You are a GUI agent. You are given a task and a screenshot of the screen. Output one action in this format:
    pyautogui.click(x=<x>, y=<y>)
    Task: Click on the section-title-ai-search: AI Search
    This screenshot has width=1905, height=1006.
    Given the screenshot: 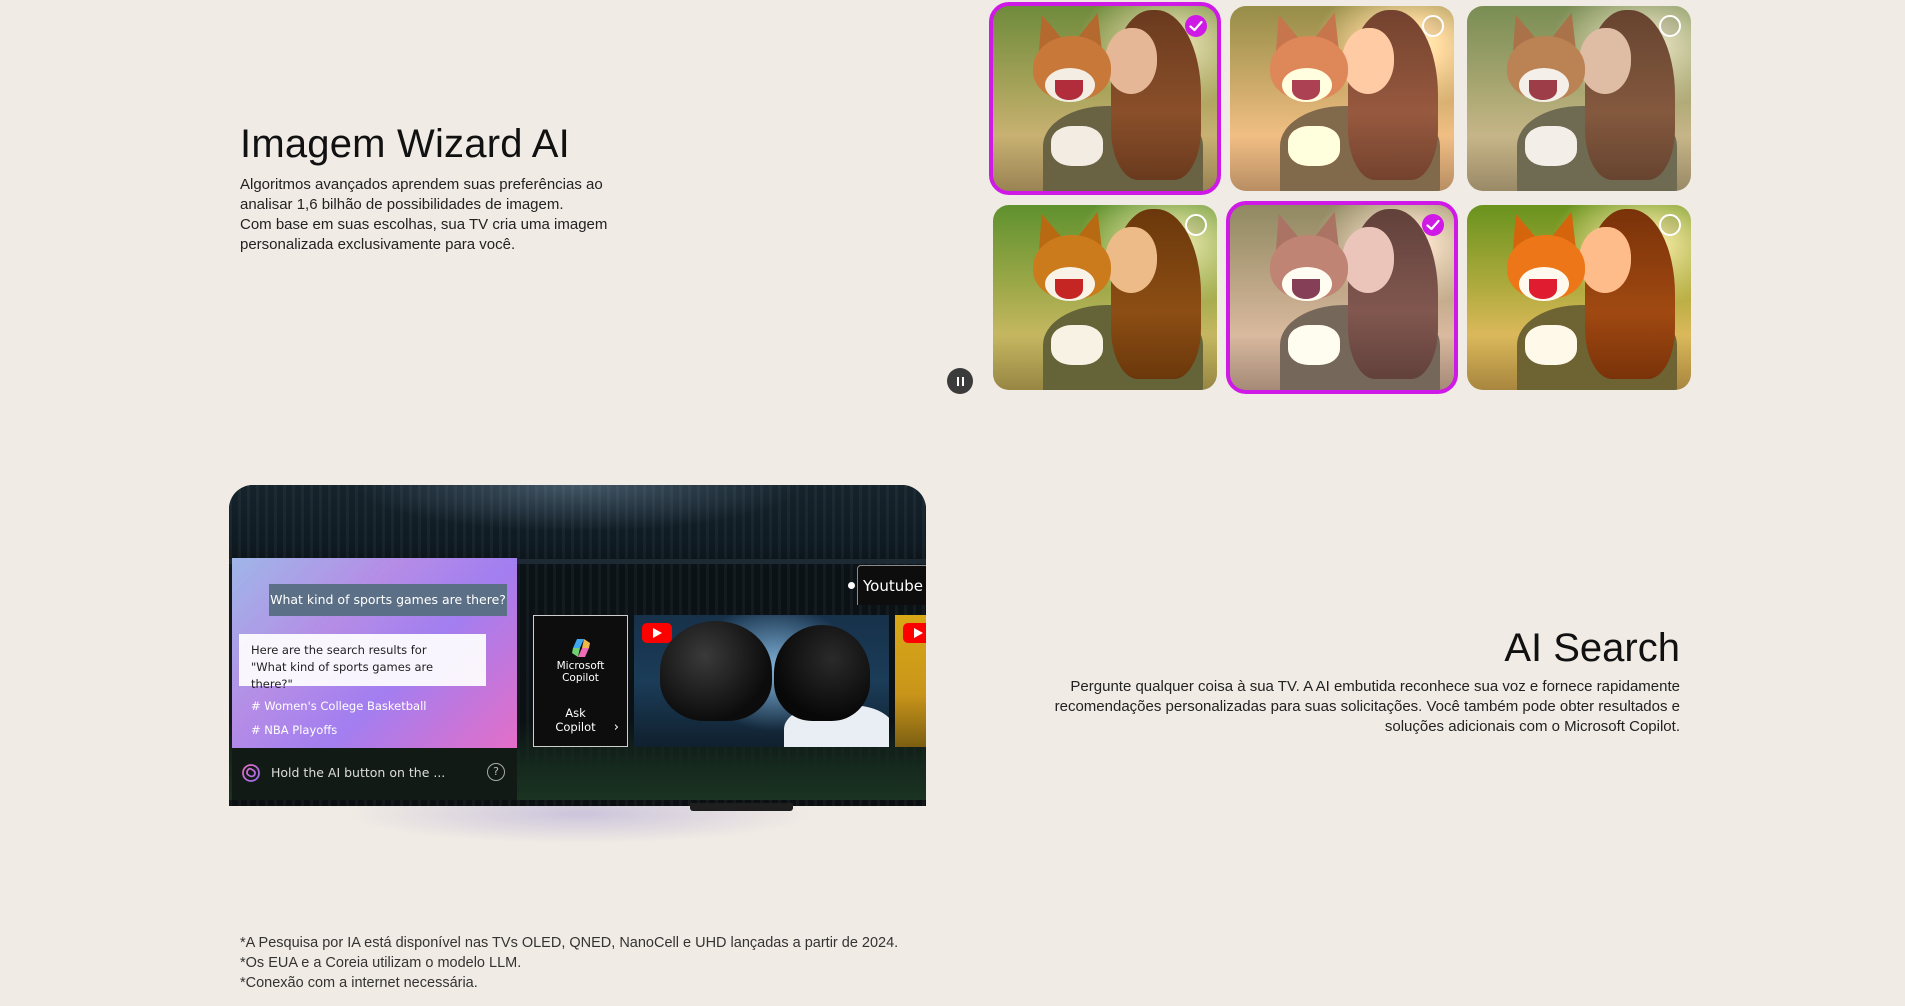 What is the action you would take?
    pyautogui.click(x=1592, y=648)
    